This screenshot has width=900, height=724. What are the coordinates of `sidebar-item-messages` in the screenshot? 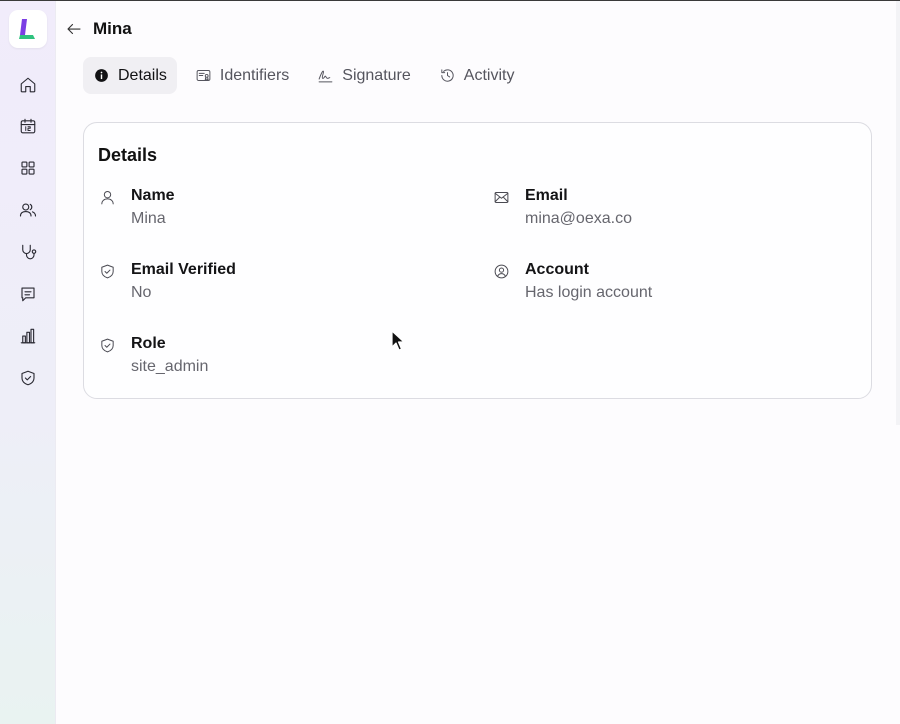 It's located at (28, 294).